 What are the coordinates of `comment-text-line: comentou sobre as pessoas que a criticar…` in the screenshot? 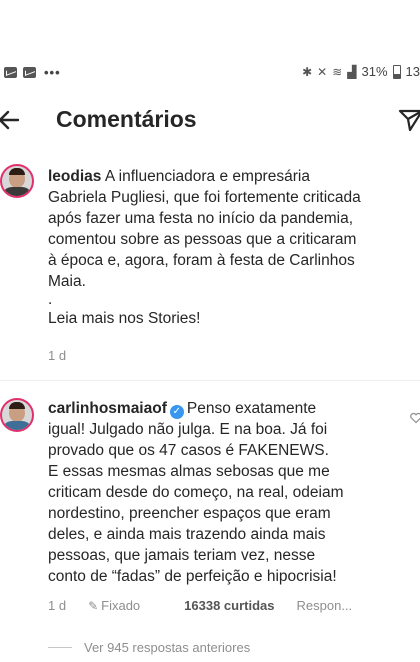 It's located at (202, 239).